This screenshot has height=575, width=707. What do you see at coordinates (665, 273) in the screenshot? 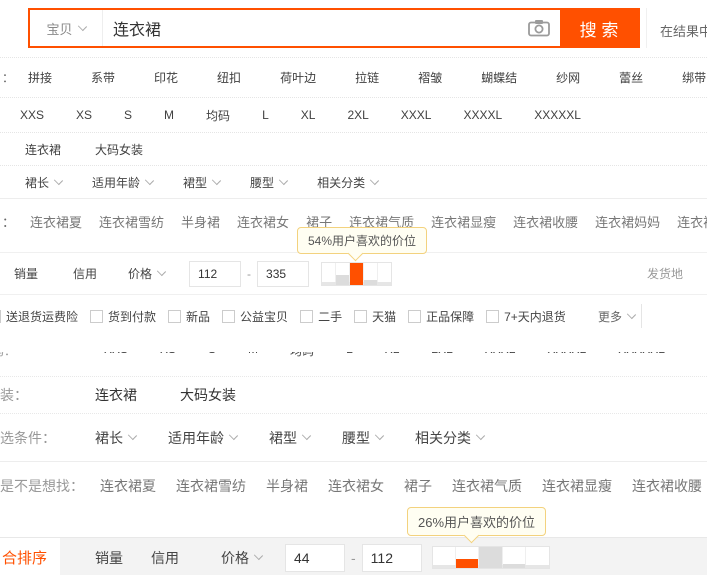
I see `ship-from-filter: 发货地` at bounding box center [665, 273].